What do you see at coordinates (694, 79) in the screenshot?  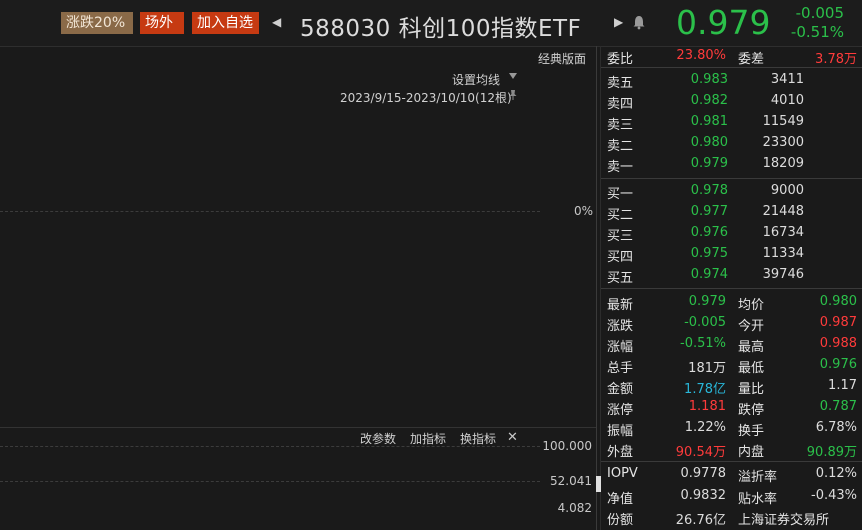 I see `ask-price: 0.983` at bounding box center [694, 79].